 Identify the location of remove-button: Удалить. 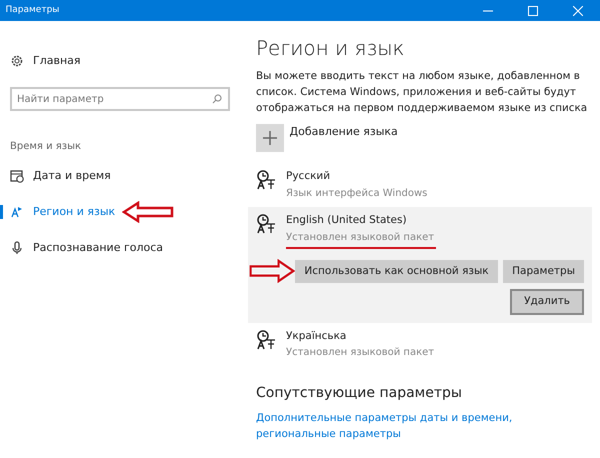
(547, 301).